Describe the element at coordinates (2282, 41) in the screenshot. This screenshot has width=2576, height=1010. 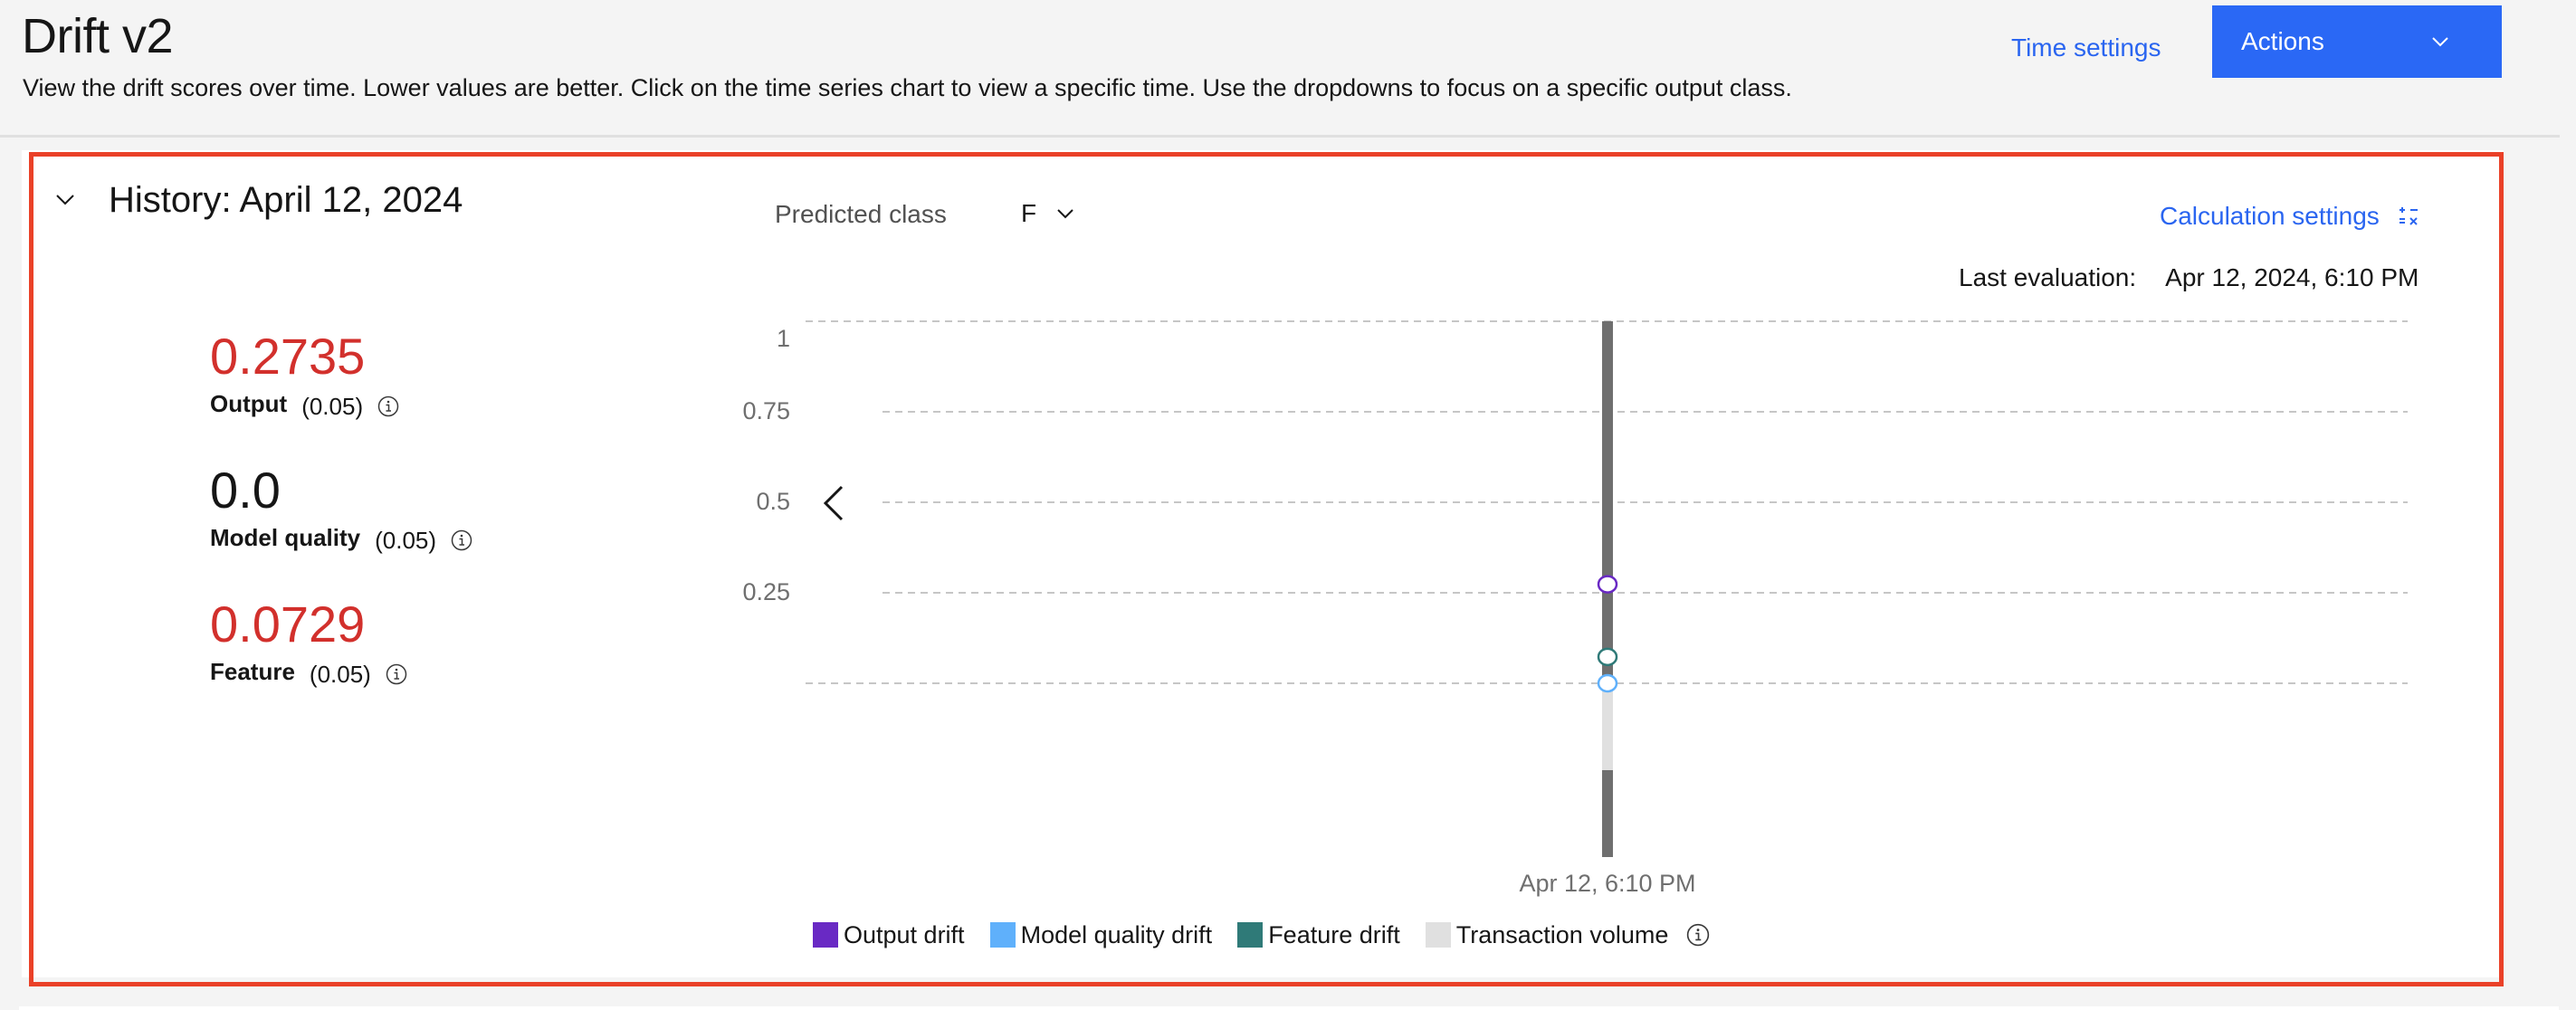
I see `actions-label: Actions` at that location.